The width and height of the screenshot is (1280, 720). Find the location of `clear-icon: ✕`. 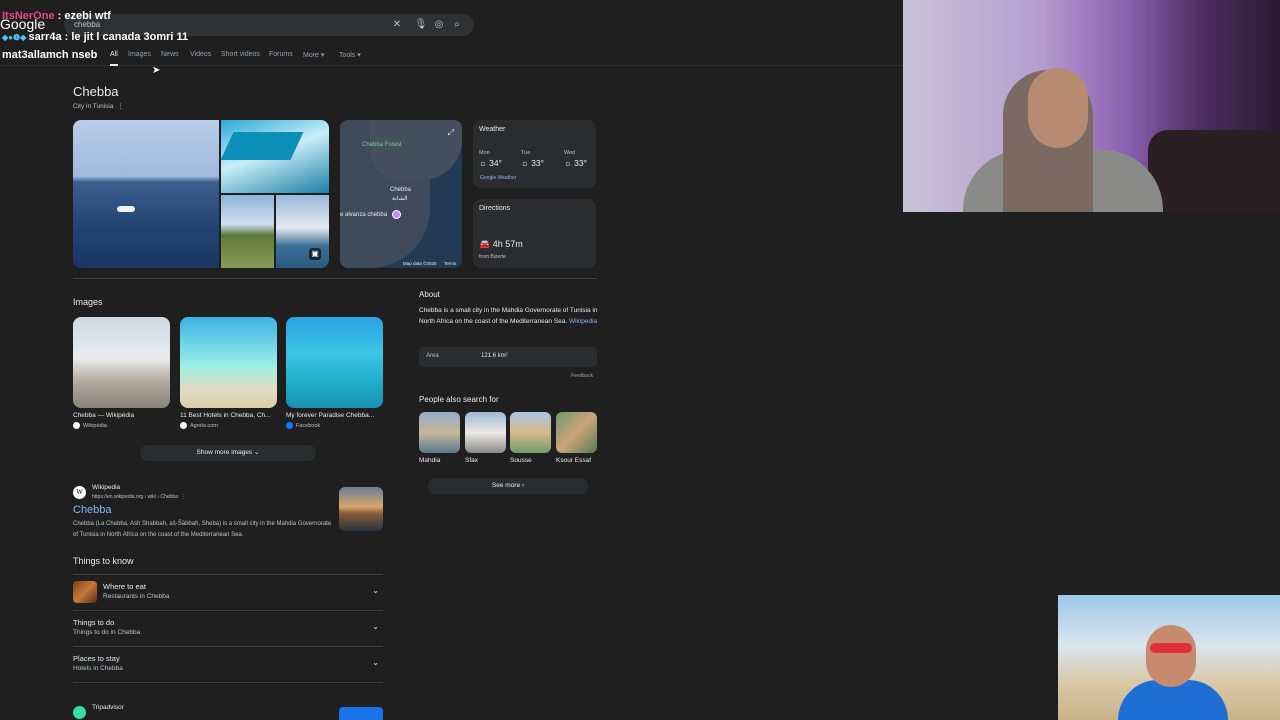

clear-icon: ✕ is located at coordinates (397, 25).